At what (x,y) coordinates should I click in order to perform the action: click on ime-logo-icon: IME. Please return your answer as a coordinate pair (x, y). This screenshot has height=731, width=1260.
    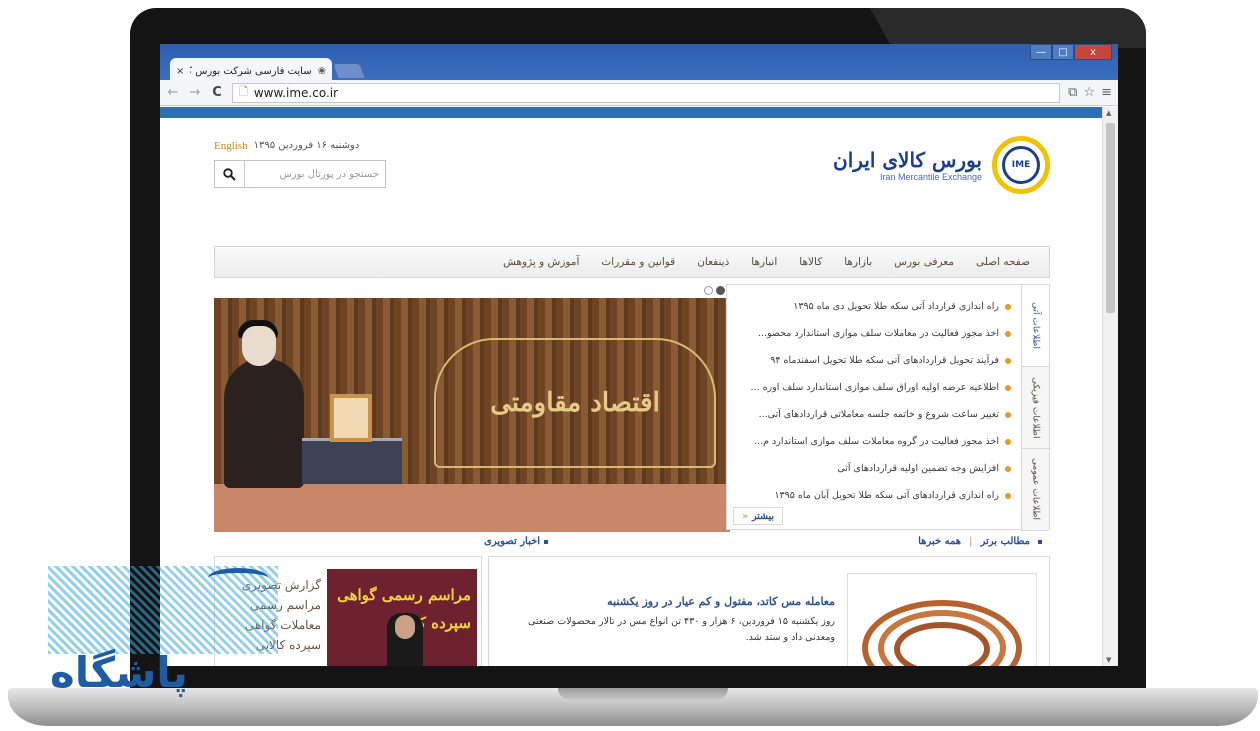
    Looking at the image, I should click on (1021, 165).